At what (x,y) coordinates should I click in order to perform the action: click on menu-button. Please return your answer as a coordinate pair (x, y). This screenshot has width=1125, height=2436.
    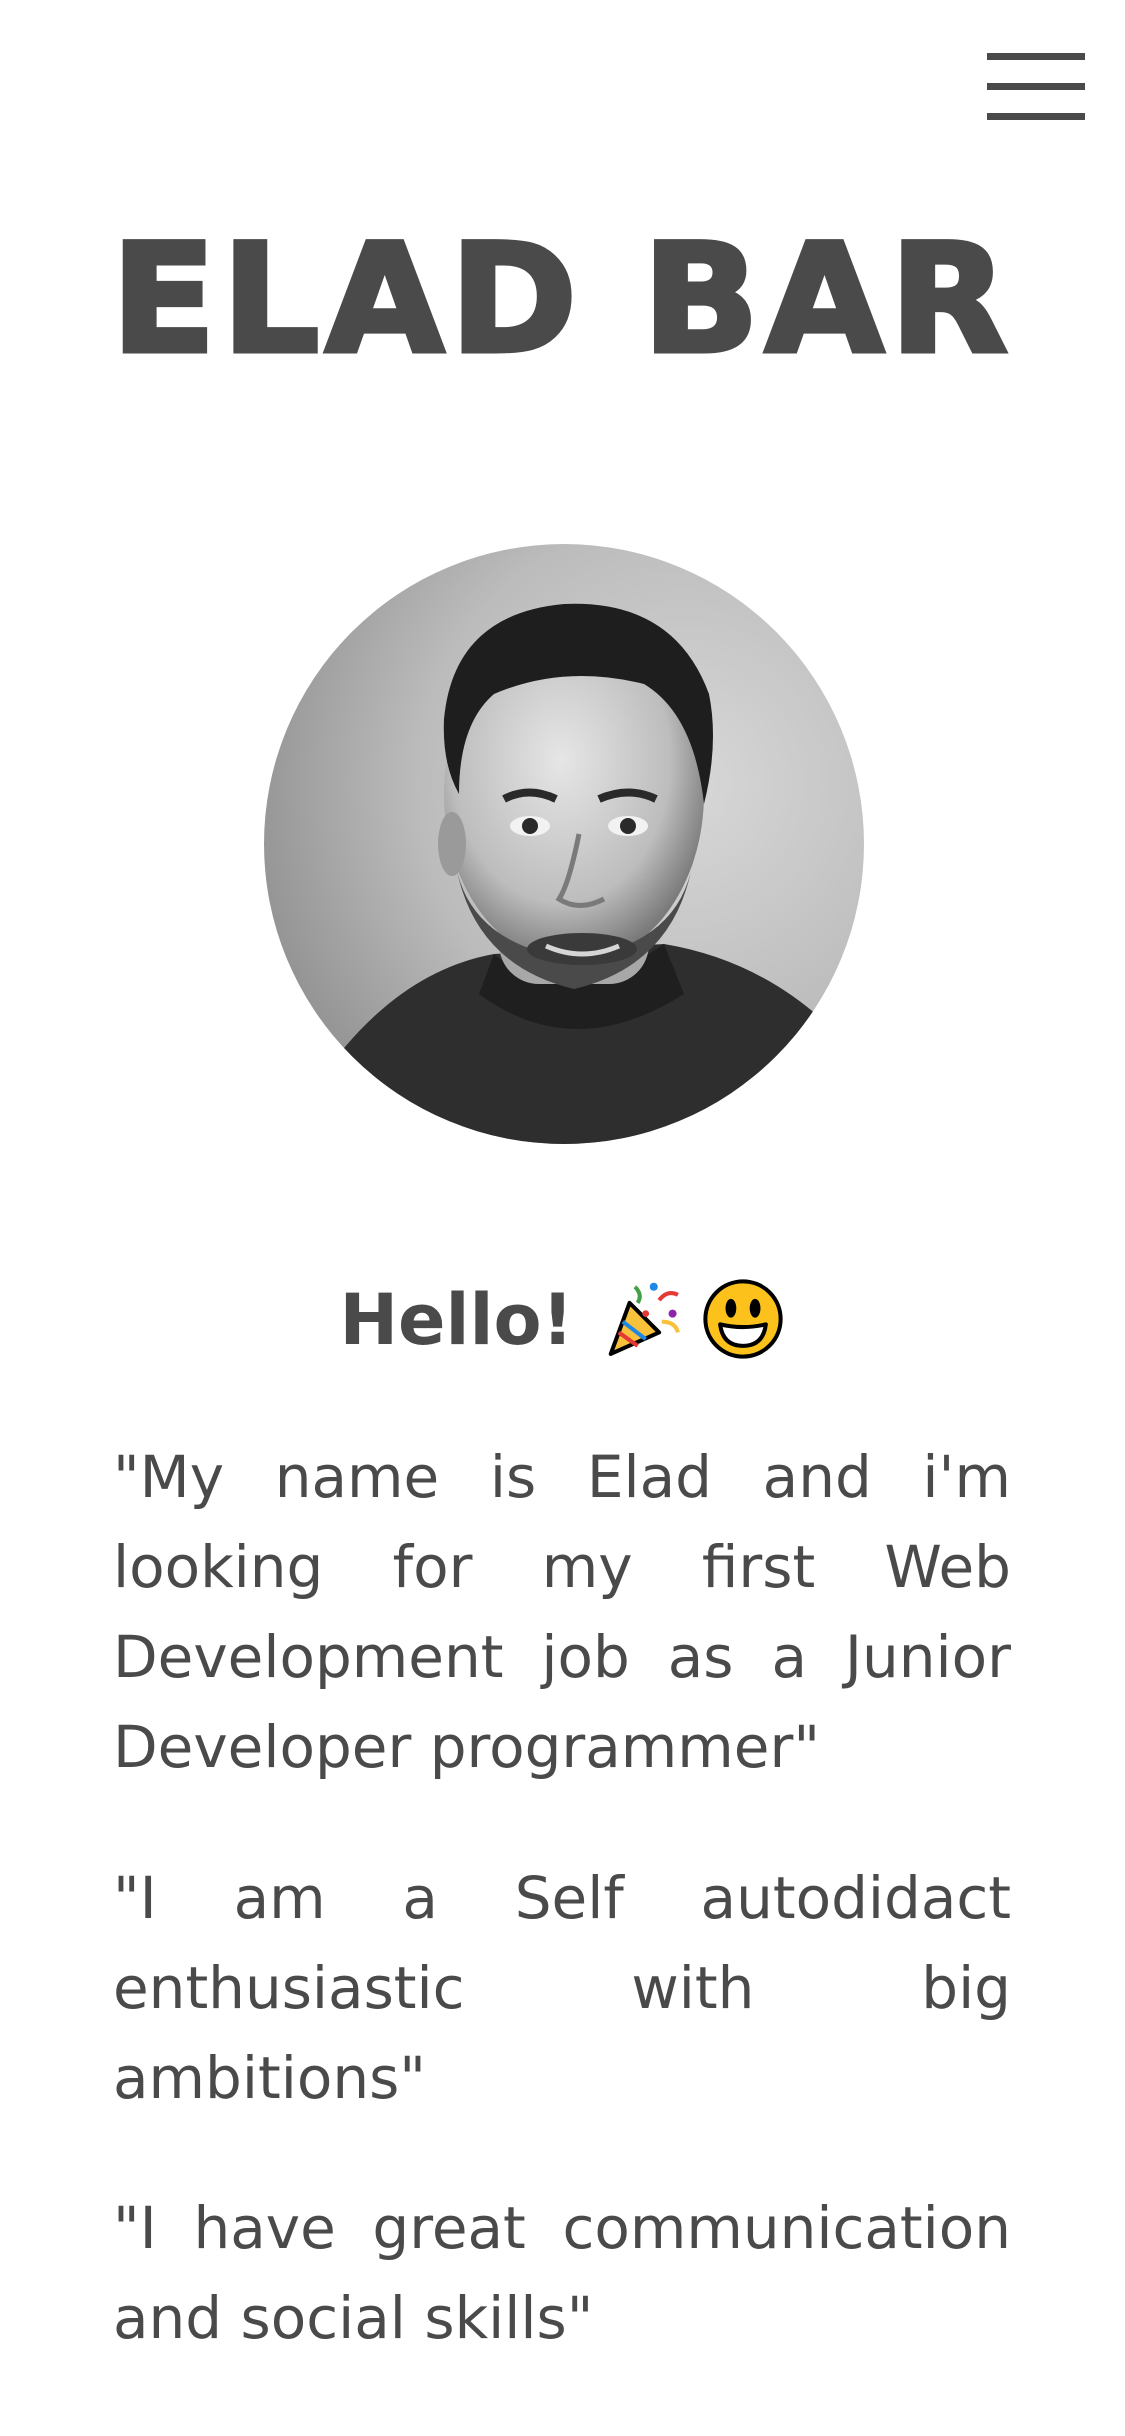
    Looking at the image, I should click on (1036, 87).